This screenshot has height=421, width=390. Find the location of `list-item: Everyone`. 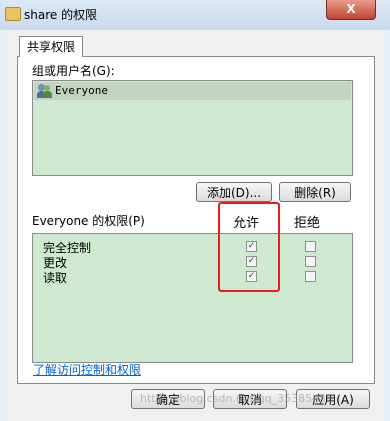

list-item: Everyone is located at coordinates (192, 91).